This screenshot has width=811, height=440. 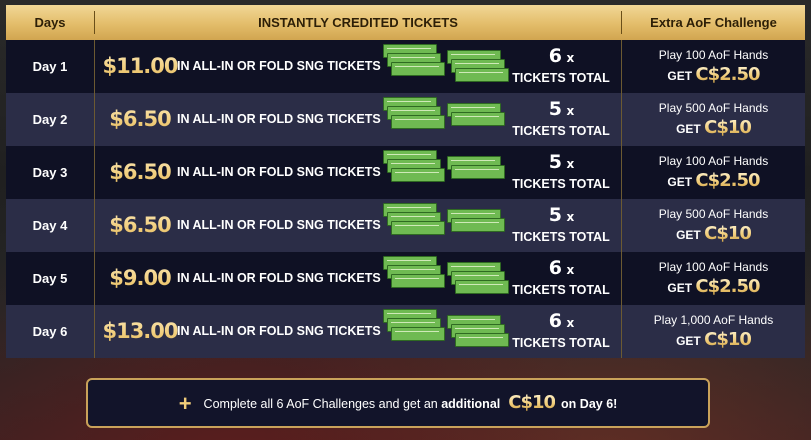 What do you see at coordinates (140, 278) in the screenshot?
I see `ticket-amount: $9.00` at bounding box center [140, 278].